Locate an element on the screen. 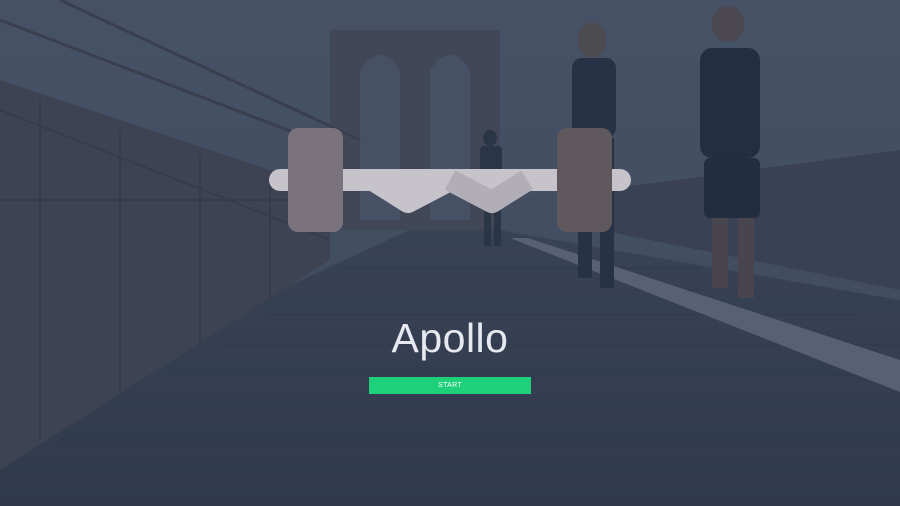  barbell-icon is located at coordinates (450, 180).